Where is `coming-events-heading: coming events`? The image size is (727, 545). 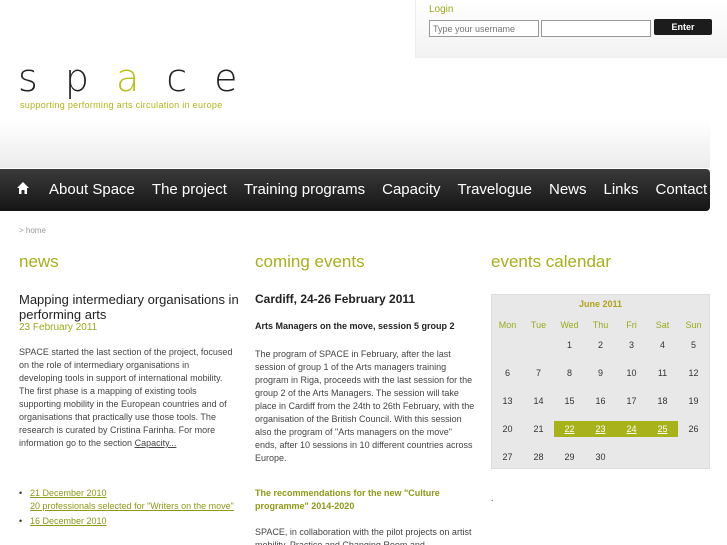 coming-events-heading: coming events is located at coordinates (310, 261).